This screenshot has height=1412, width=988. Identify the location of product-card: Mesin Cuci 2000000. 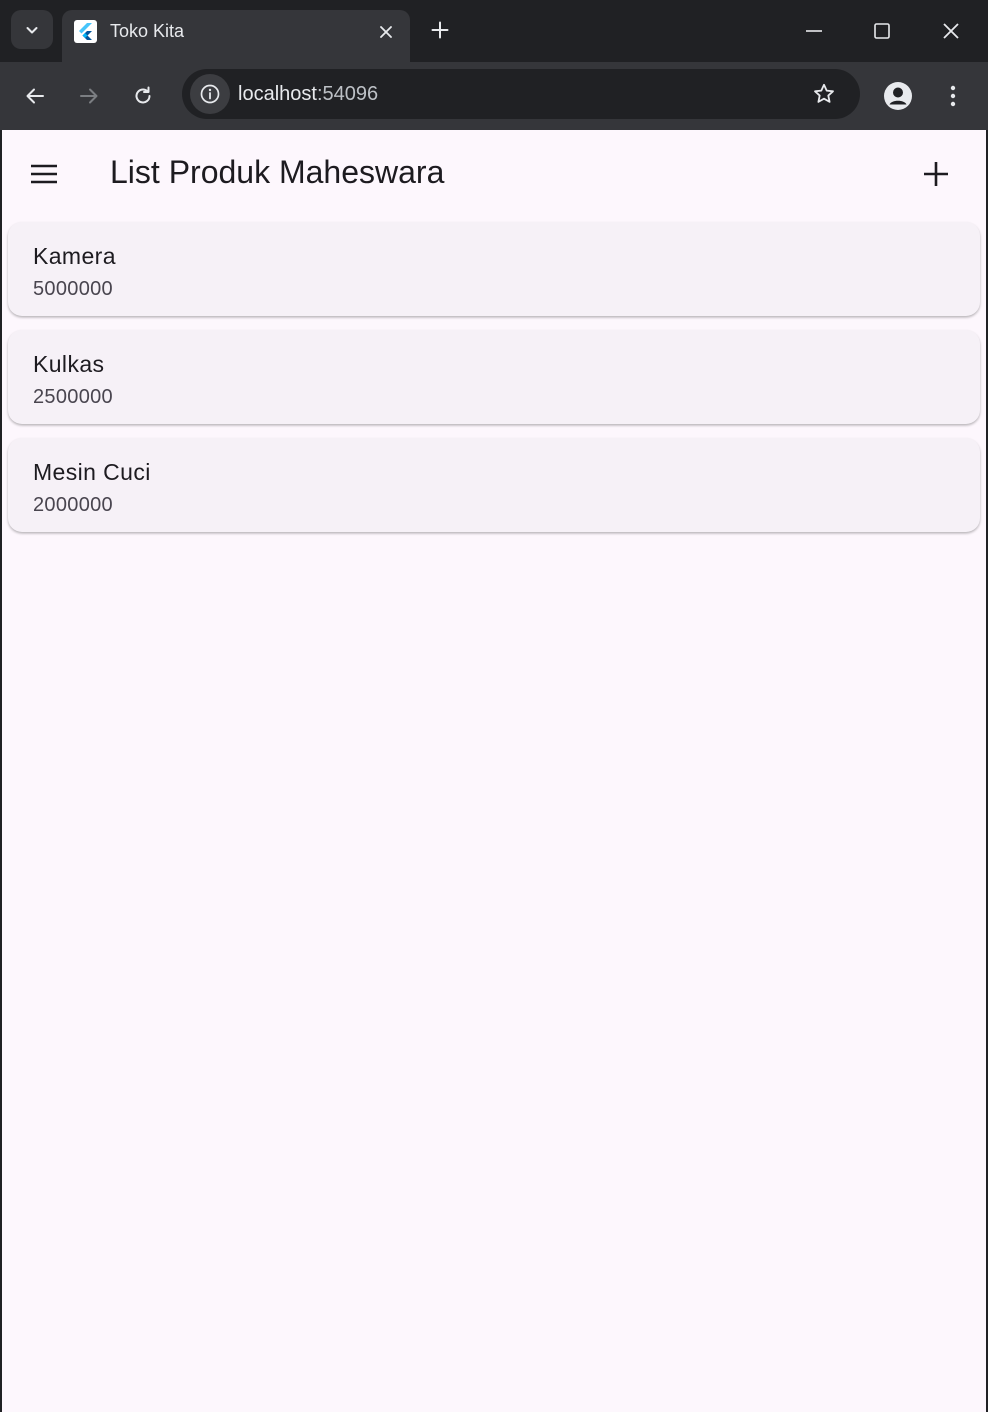
(494, 485).